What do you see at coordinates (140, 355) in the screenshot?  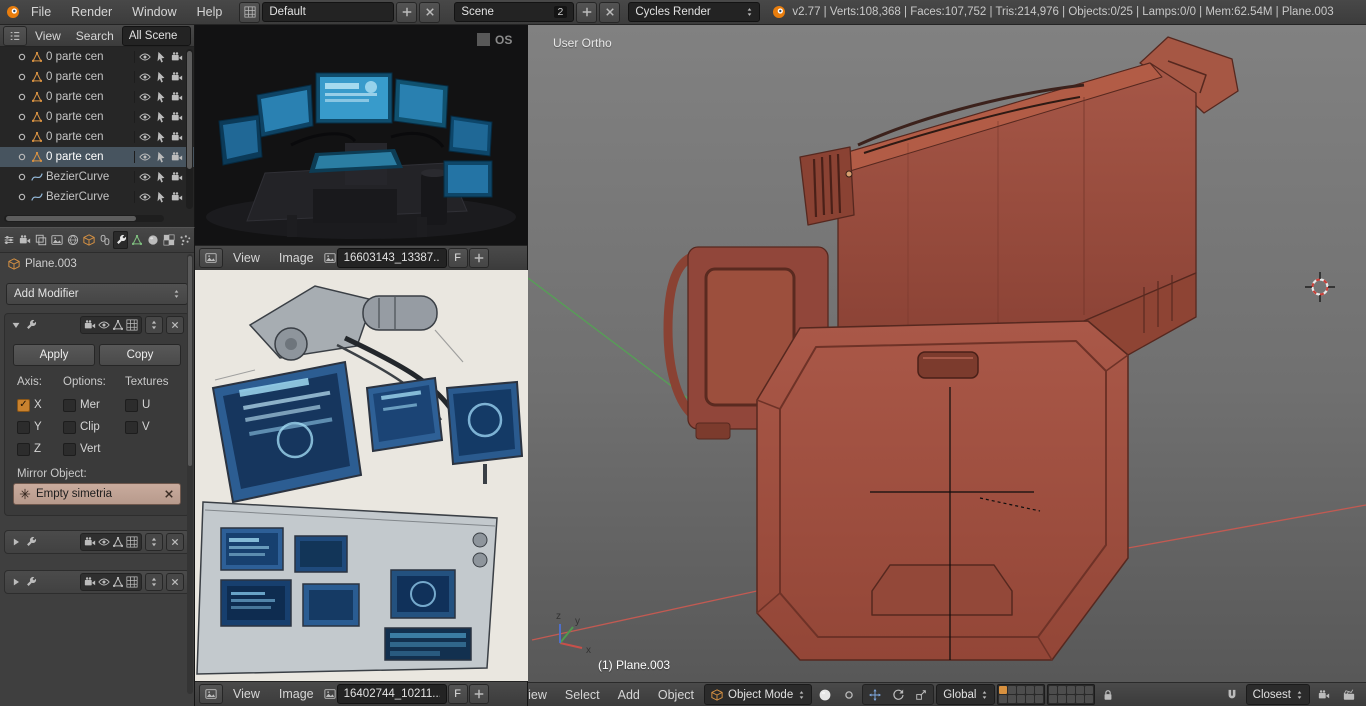 I see `copy-button: Copy` at bounding box center [140, 355].